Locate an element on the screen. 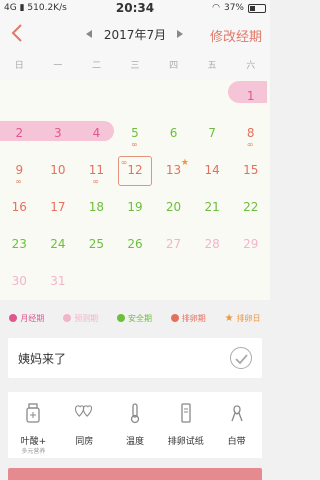  calendar-day: 4 is located at coordinates (96, 133).